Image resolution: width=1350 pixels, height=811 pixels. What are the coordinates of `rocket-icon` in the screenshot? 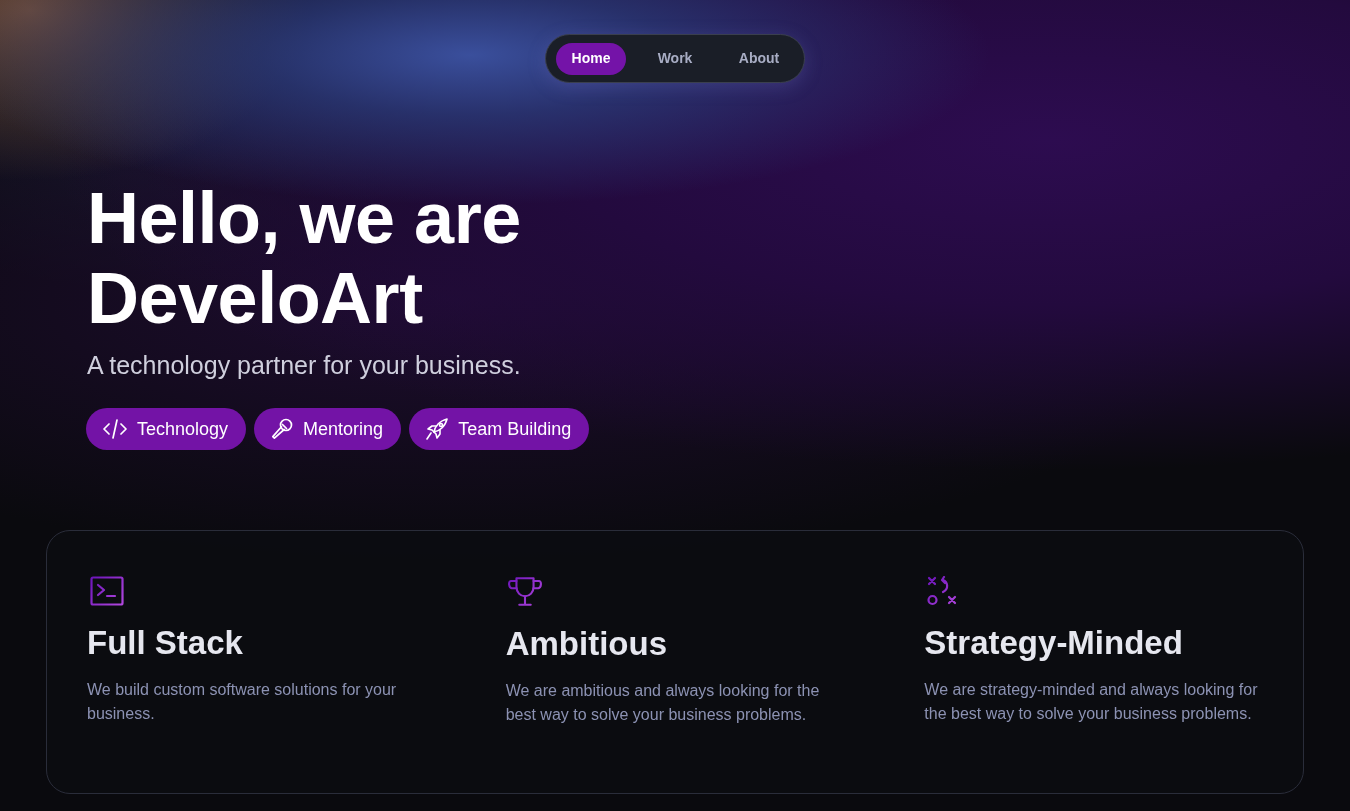 It's located at (437, 429).